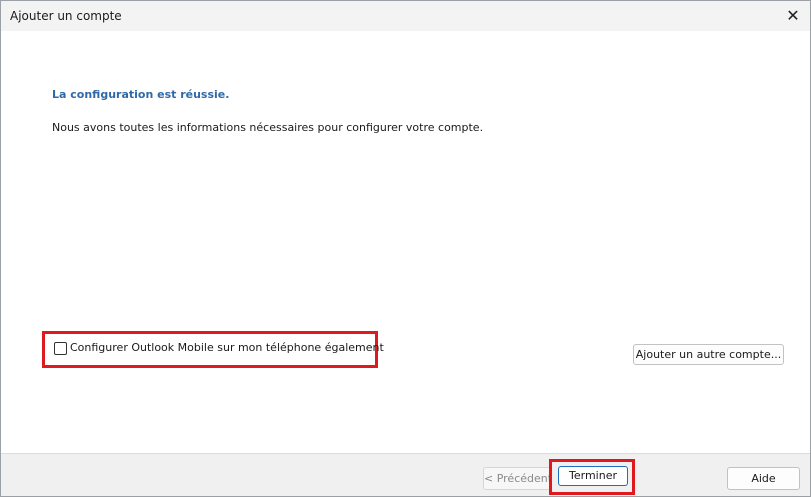 This screenshot has width=811, height=497. What do you see at coordinates (405, 475) in the screenshot?
I see `dialog-footer: < Précédent Terminer Aide` at bounding box center [405, 475].